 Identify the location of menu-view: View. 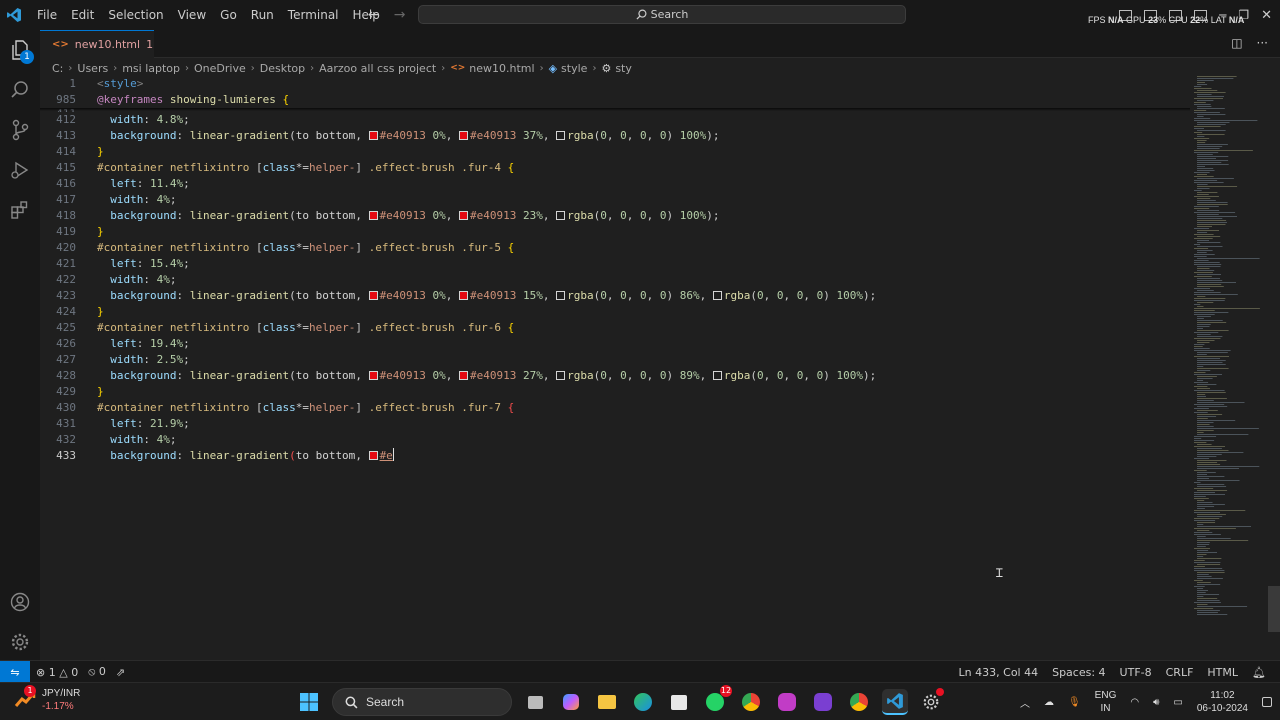
(192, 15).